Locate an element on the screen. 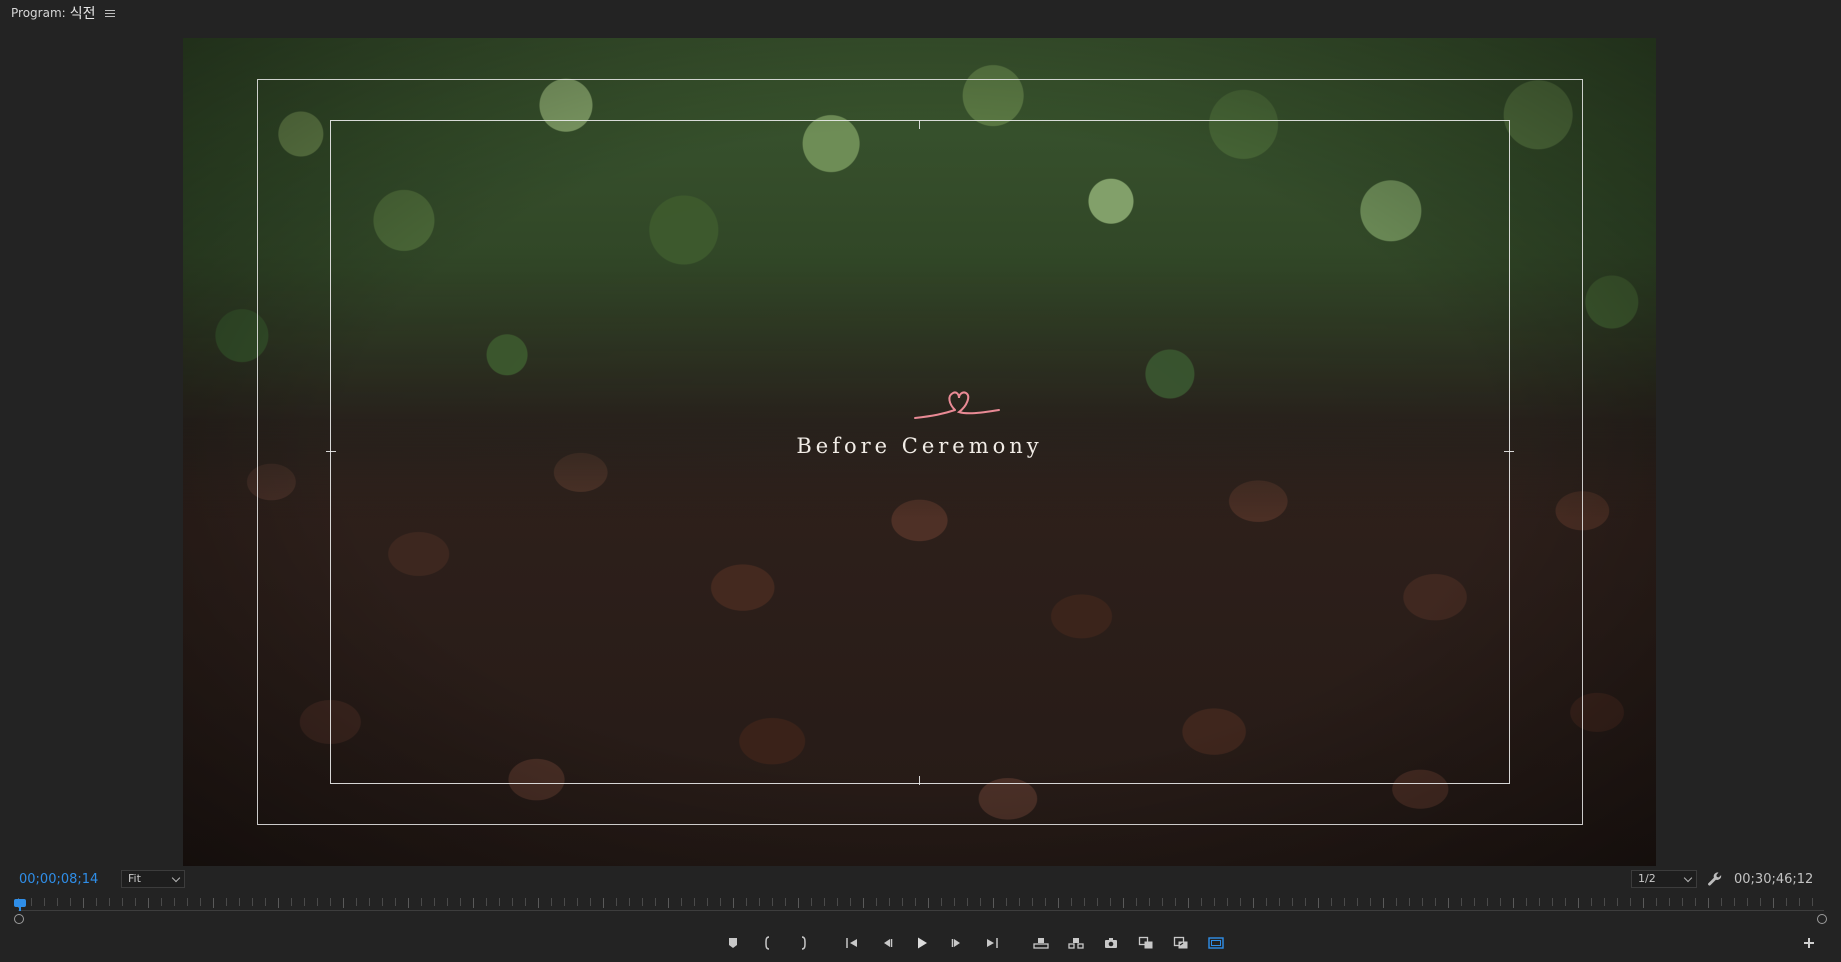 This screenshot has height=962, width=1841. mark-out-button is located at coordinates (803, 943).